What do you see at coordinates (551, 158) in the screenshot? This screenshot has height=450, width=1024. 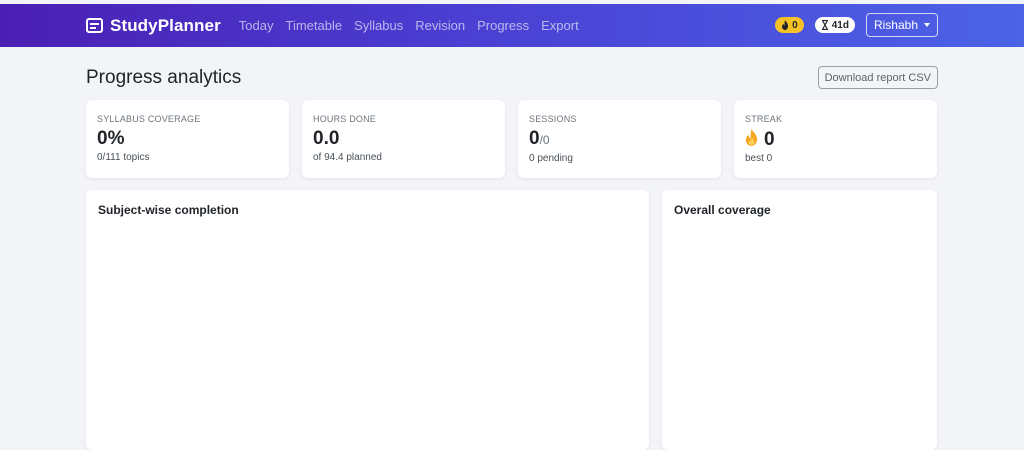 I see `stat-sub: 0 pending` at bounding box center [551, 158].